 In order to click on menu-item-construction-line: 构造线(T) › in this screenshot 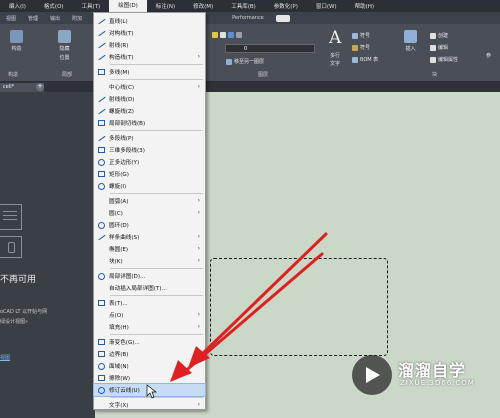, I will do `click(149, 57)`.